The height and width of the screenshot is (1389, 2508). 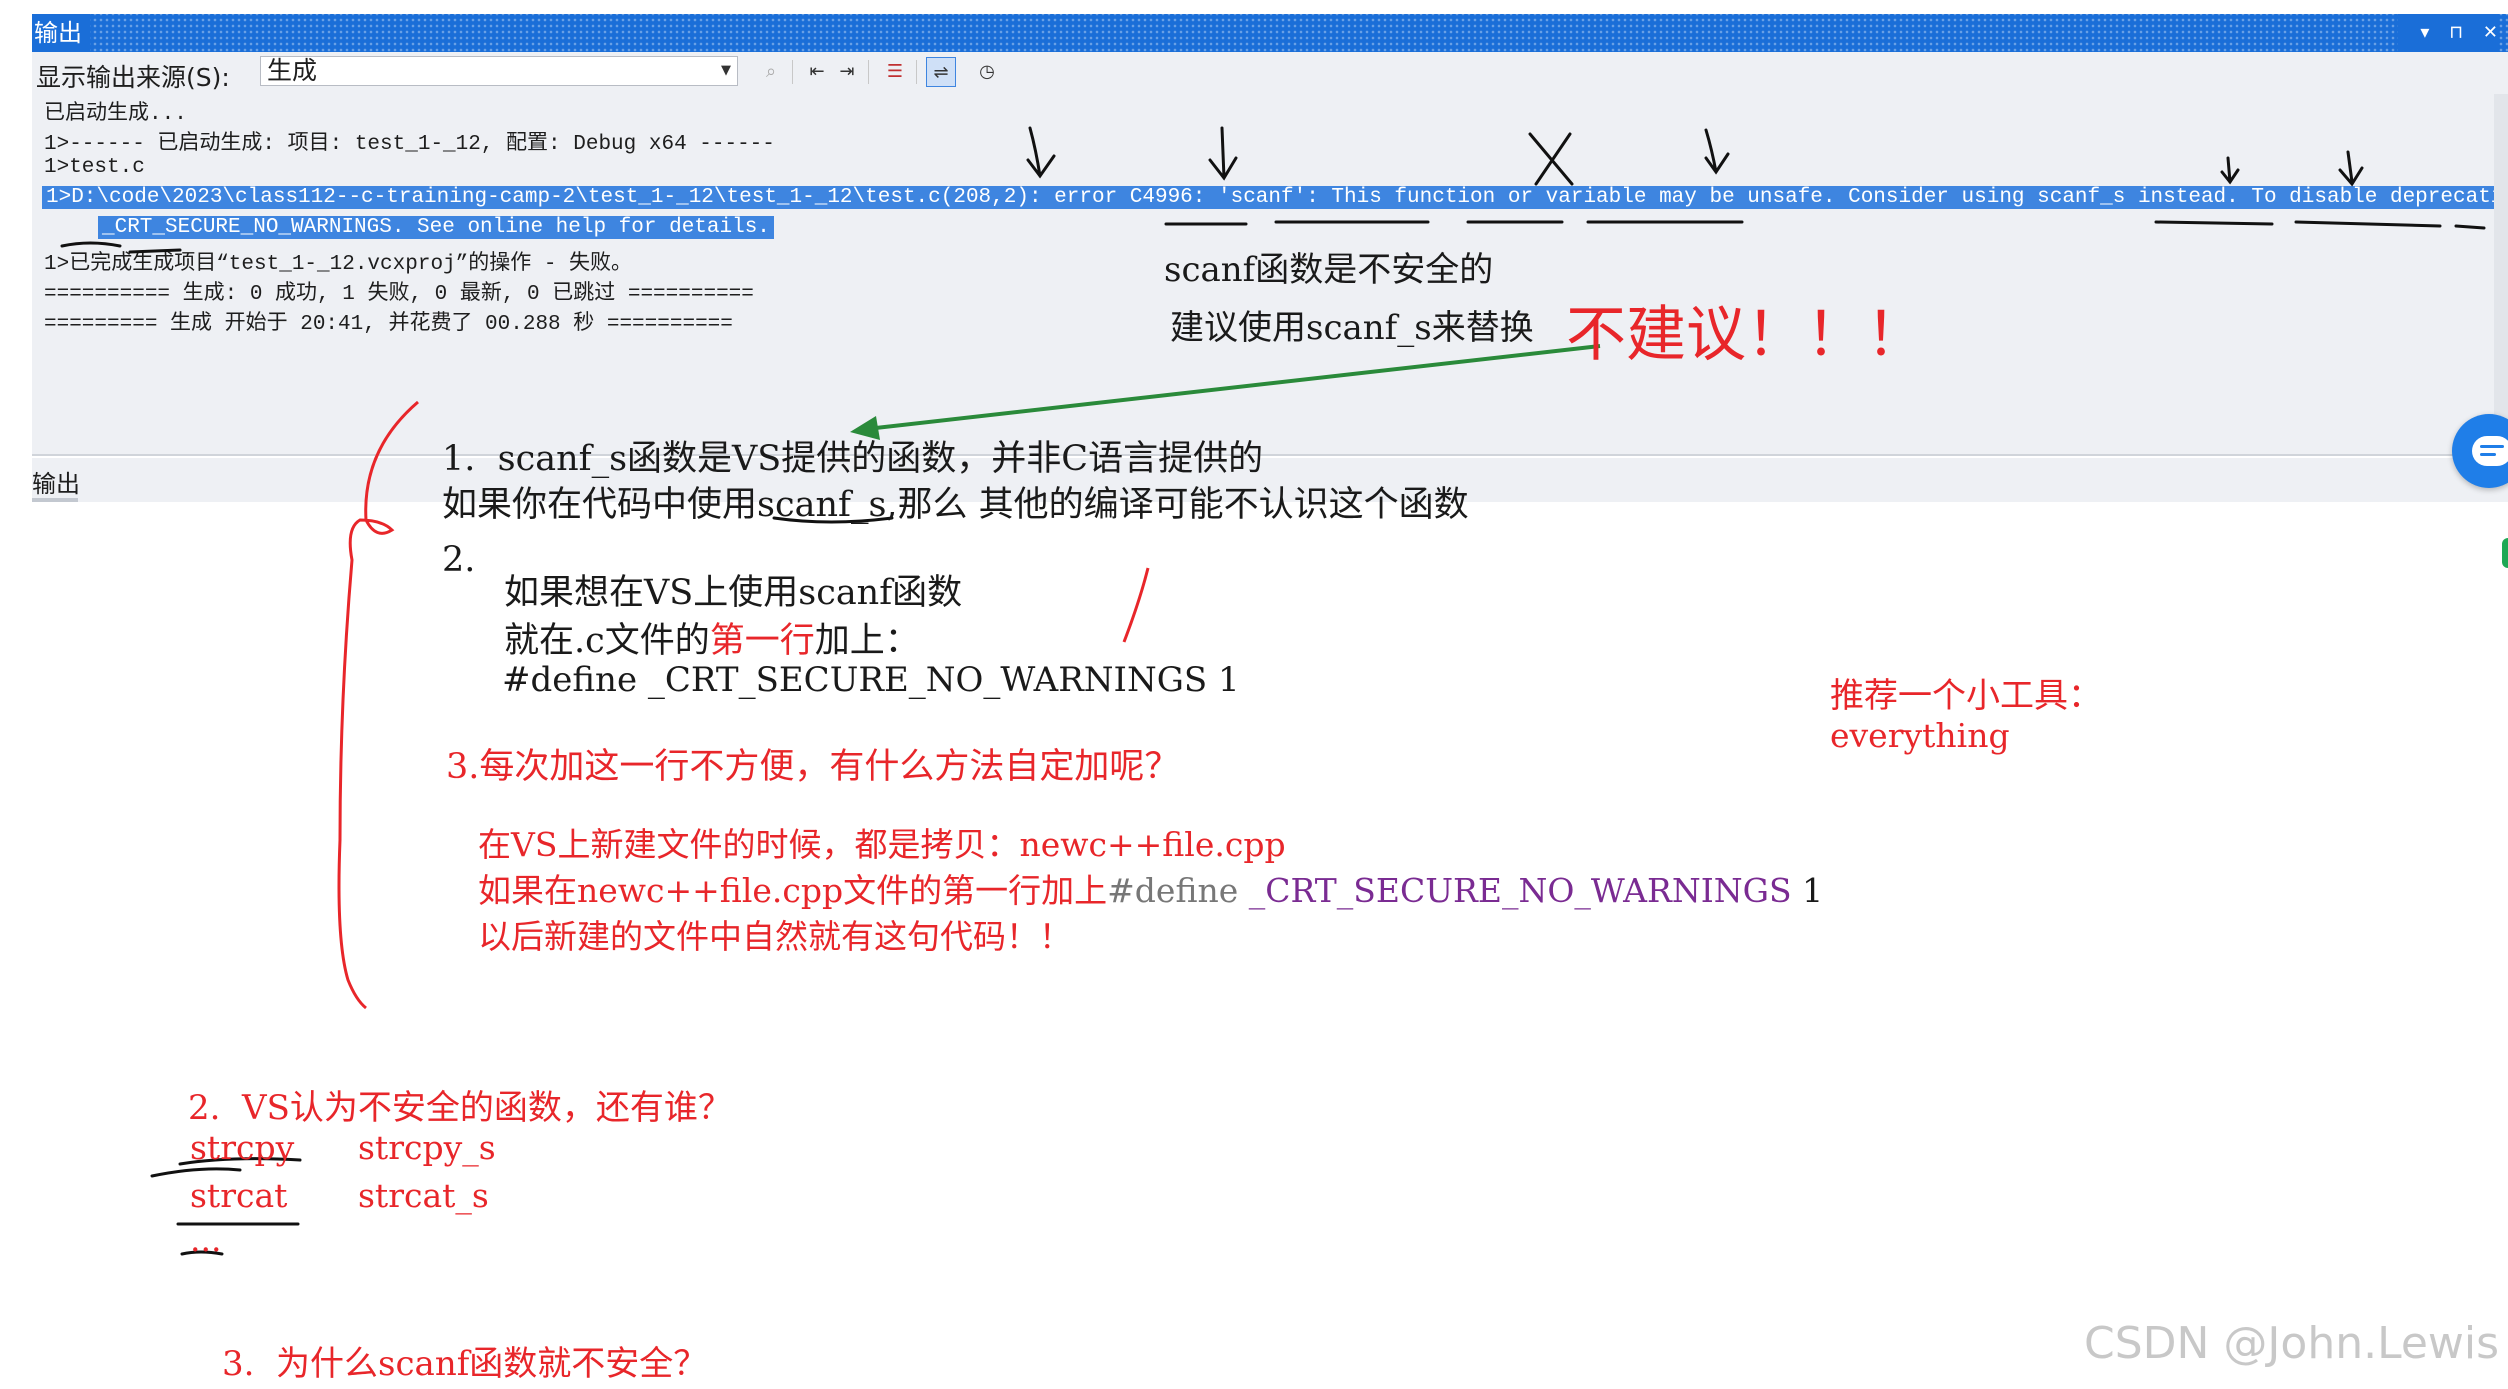 What do you see at coordinates (871, 680) in the screenshot?
I see `note-item2-define: #define _CRT_SECURE_NO_WARNINGS 1` at bounding box center [871, 680].